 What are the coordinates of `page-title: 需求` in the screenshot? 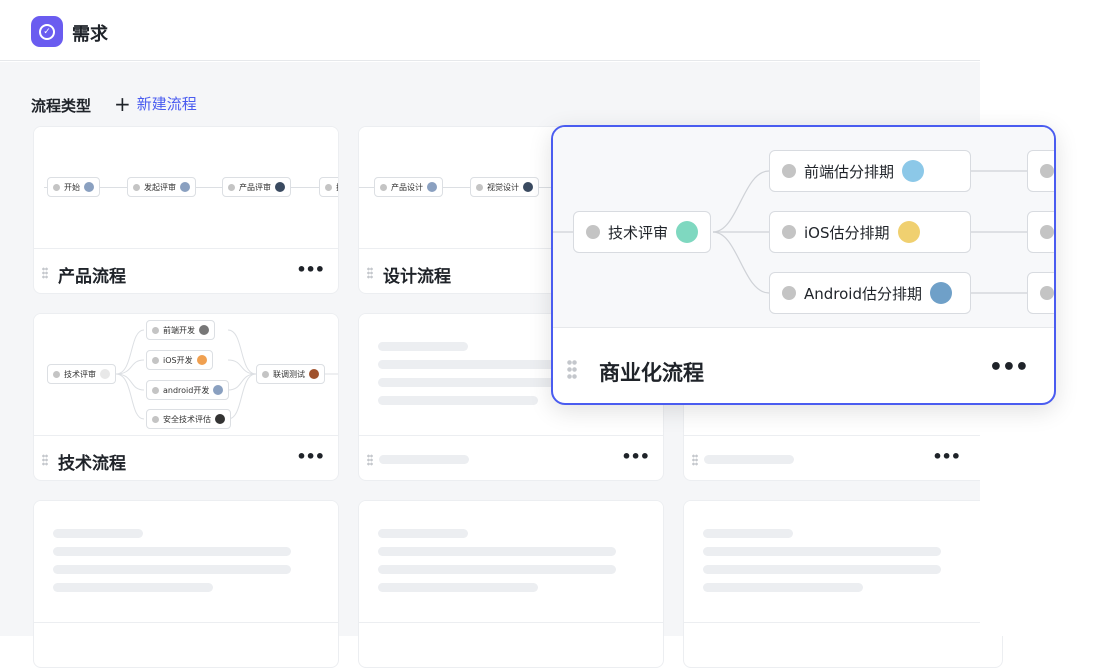 It's located at (90, 34).